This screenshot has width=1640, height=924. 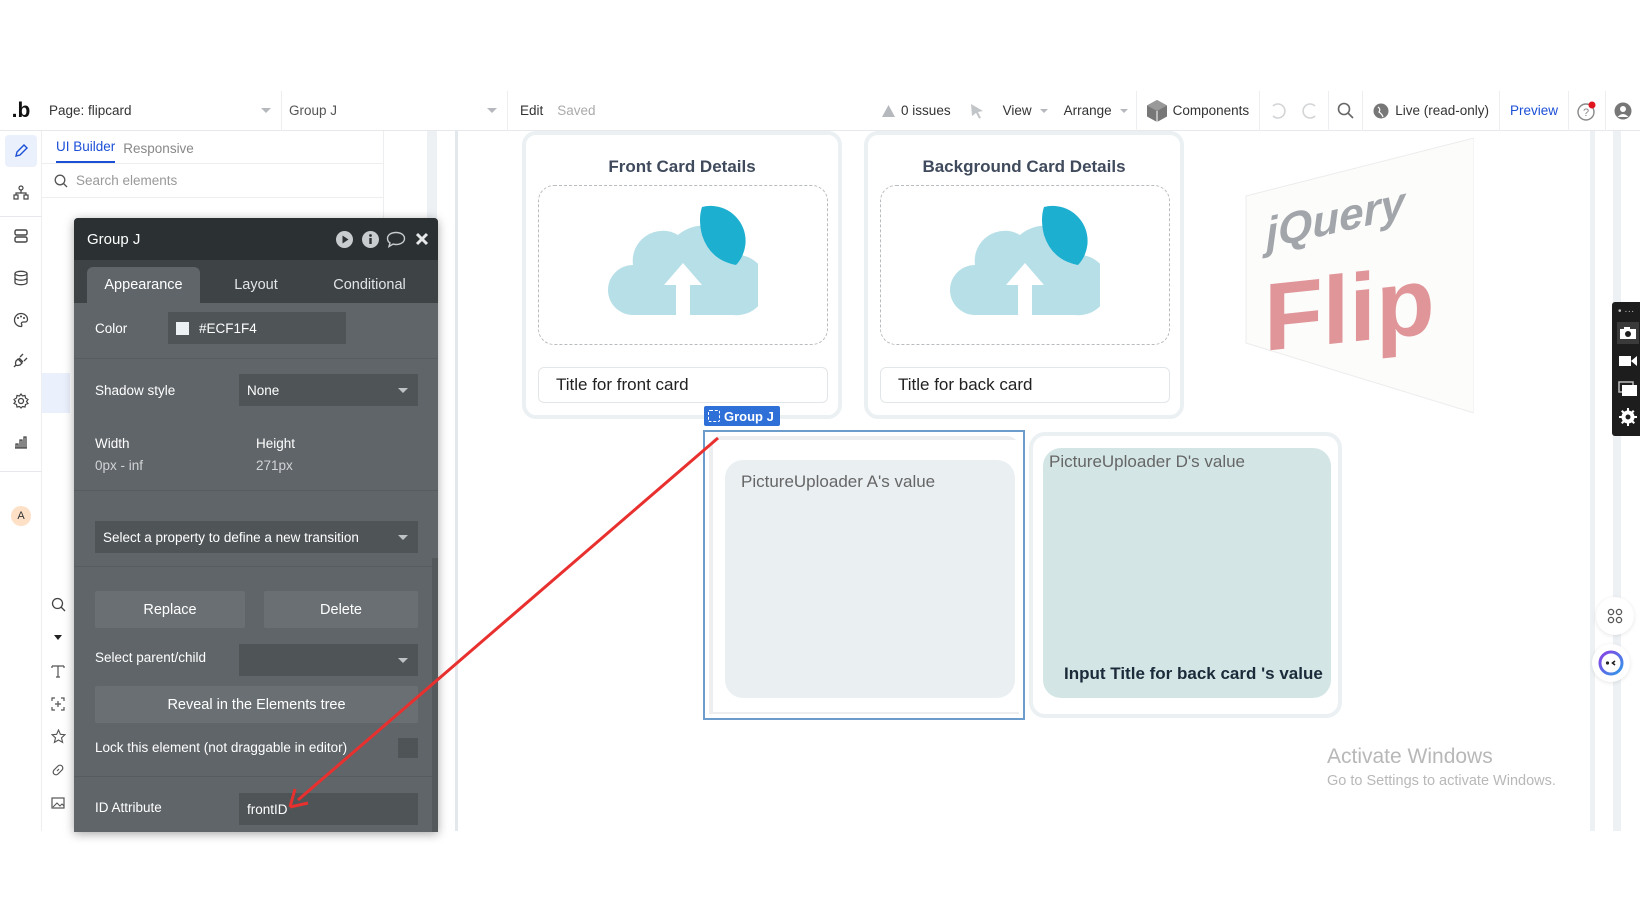 I want to click on element-info-button, so click(x=370, y=239).